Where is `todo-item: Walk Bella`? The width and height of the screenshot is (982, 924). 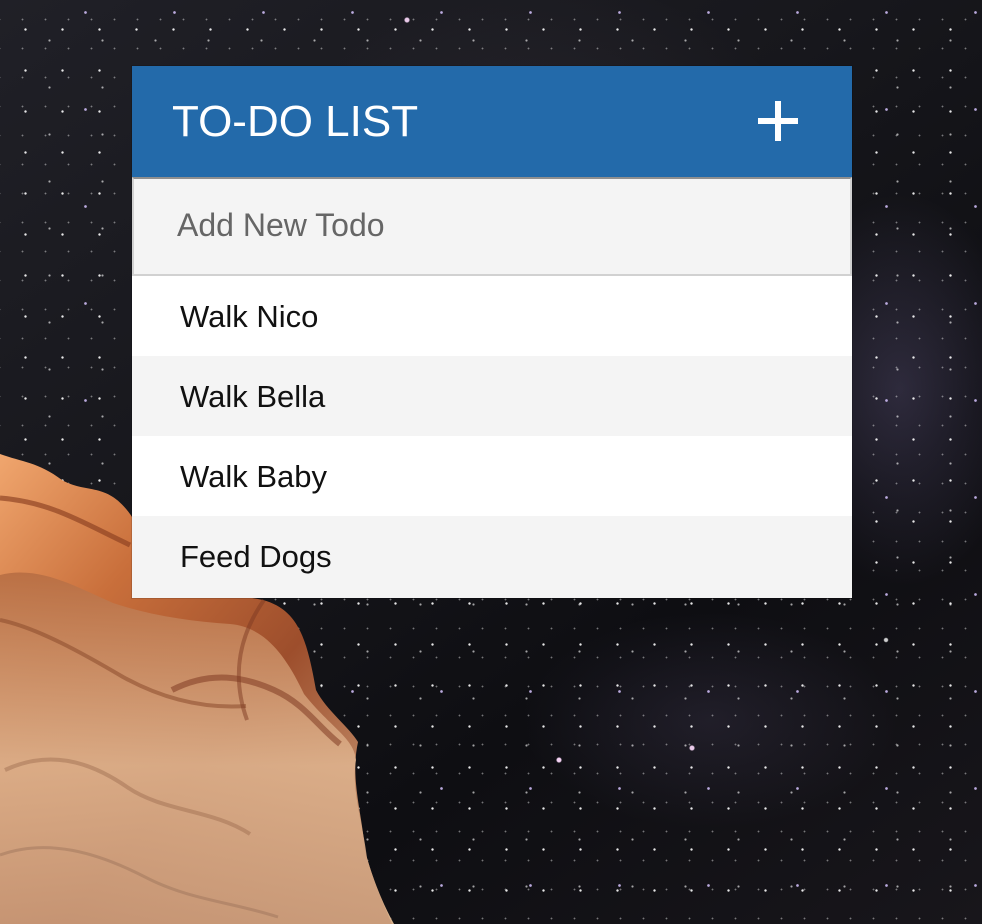 todo-item: Walk Bella is located at coordinates (492, 396).